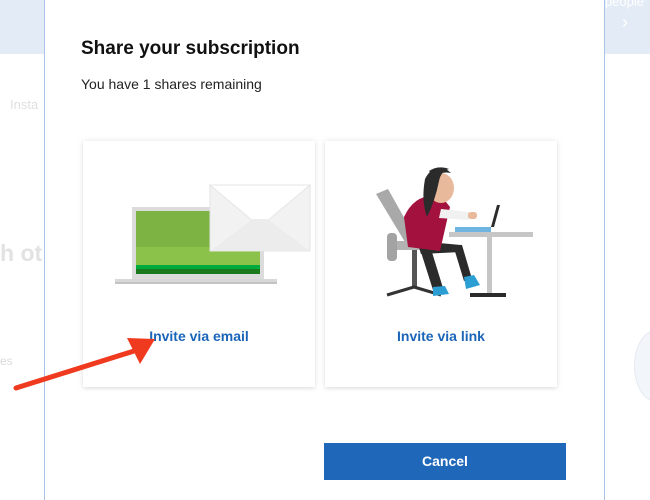 This screenshot has height=500, width=650. I want to click on laptop-envelope-illustration, so click(213, 234).